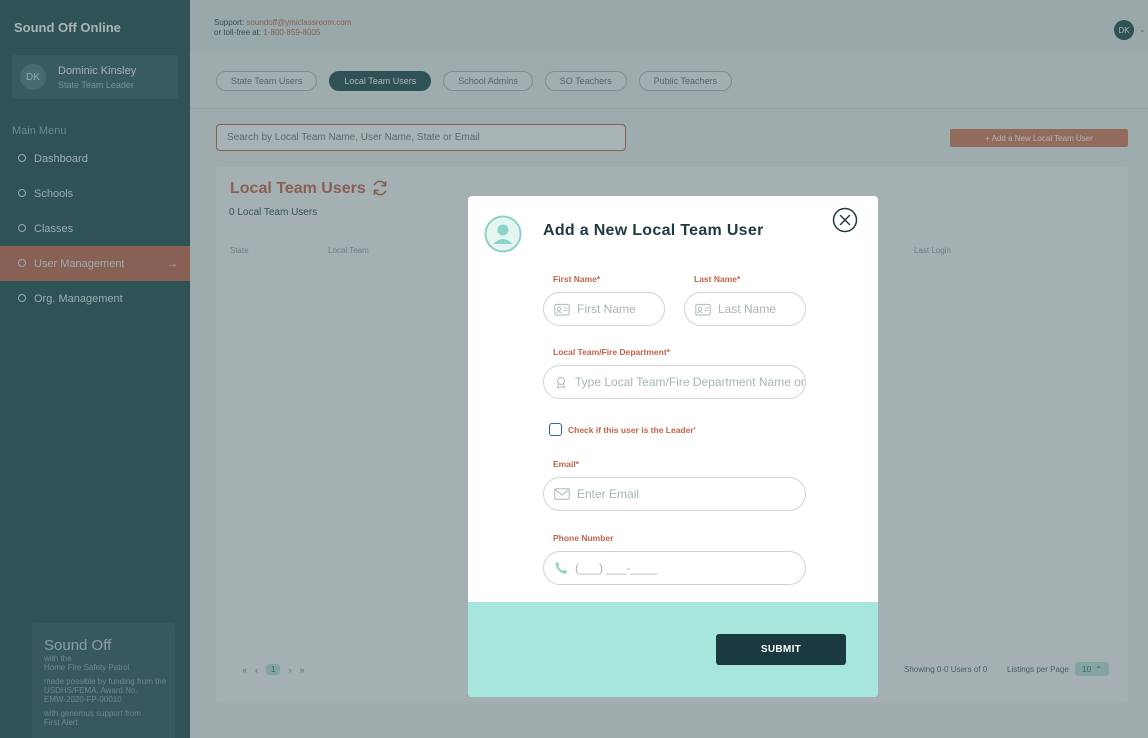 The width and height of the screenshot is (1148, 738). Describe the element at coordinates (845, 220) in the screenshot. I see `close-icon` at that location.